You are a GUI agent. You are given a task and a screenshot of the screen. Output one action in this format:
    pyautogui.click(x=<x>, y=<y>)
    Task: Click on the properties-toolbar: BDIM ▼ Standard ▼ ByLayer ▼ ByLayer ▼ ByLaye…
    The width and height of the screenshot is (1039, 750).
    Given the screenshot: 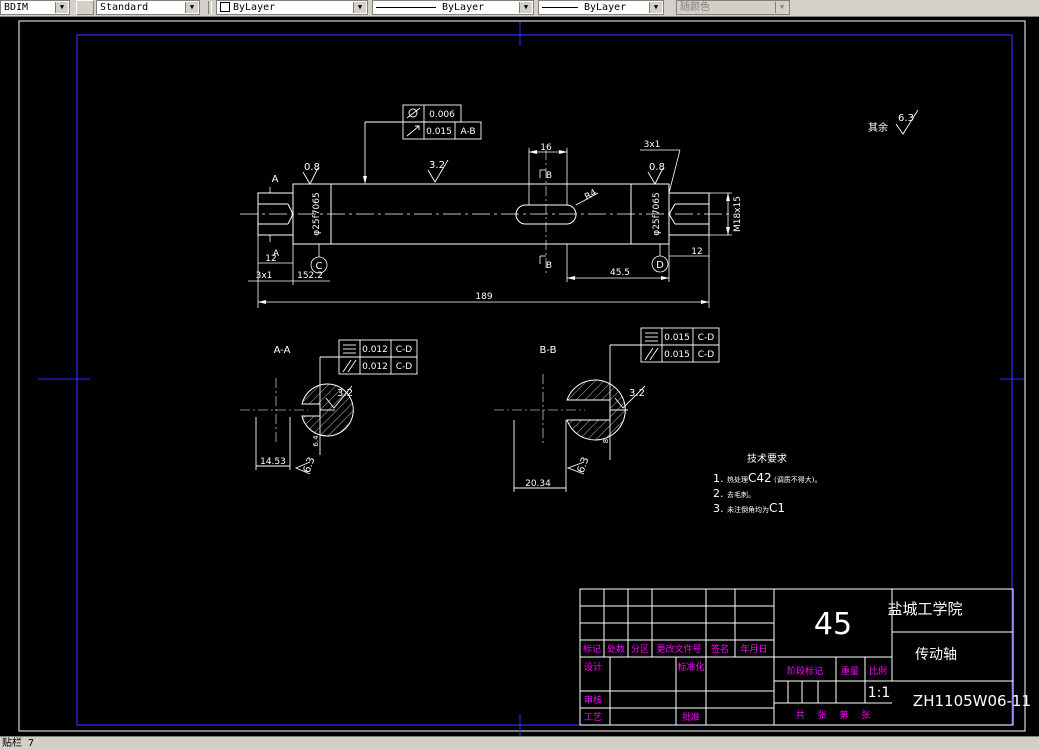 What is the action you would take?
    pyautogui.click(x=519, y=8)
    